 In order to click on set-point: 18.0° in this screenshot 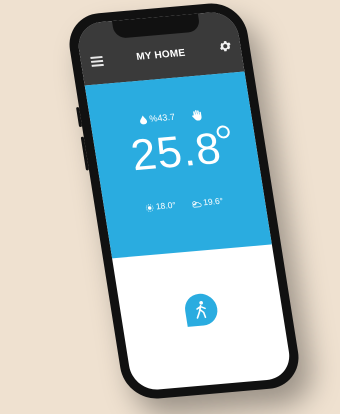, I will do `click(161, 205)`.